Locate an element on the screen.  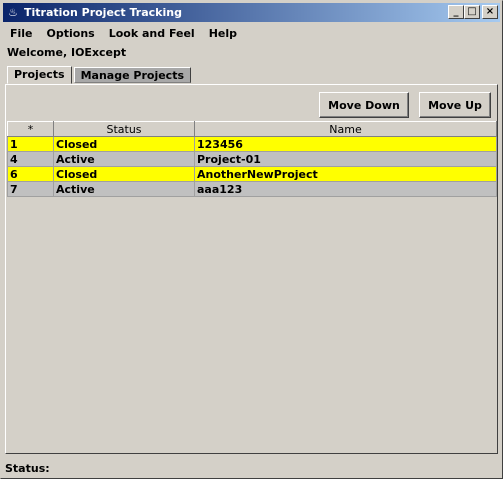
column-header-status: Status is located at coordinates (124, 129).